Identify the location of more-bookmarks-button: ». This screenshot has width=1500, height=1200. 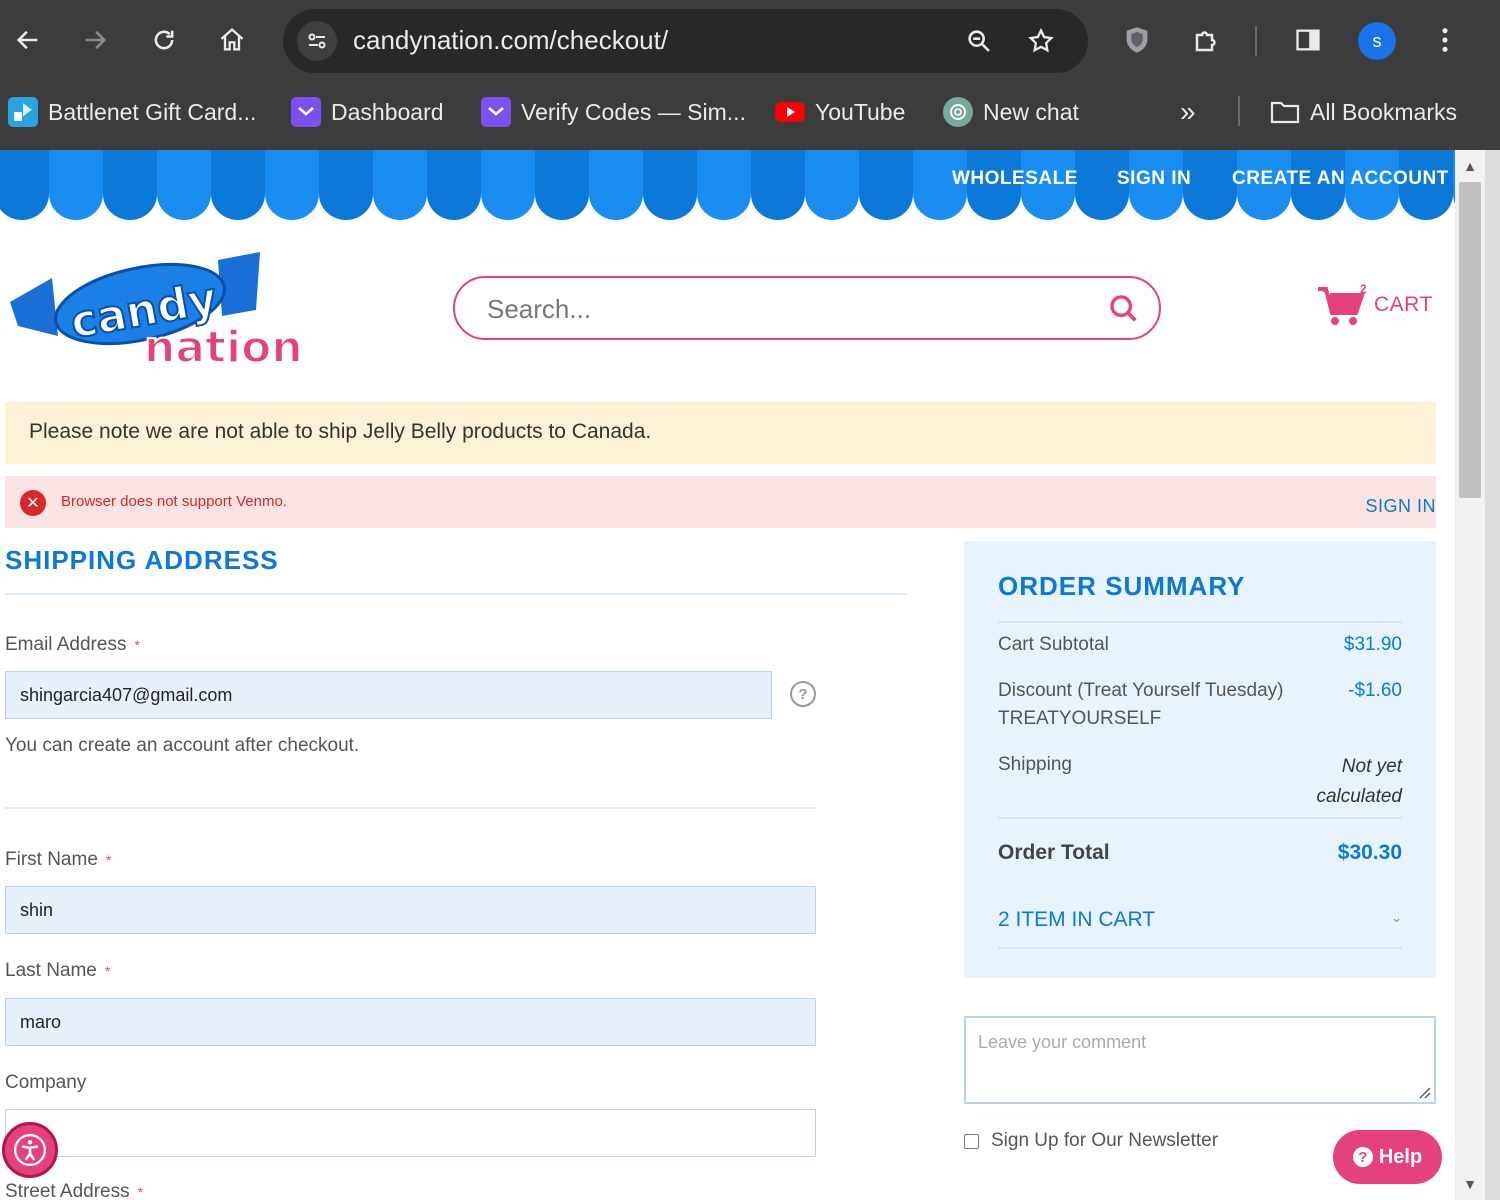
(1188, 112).